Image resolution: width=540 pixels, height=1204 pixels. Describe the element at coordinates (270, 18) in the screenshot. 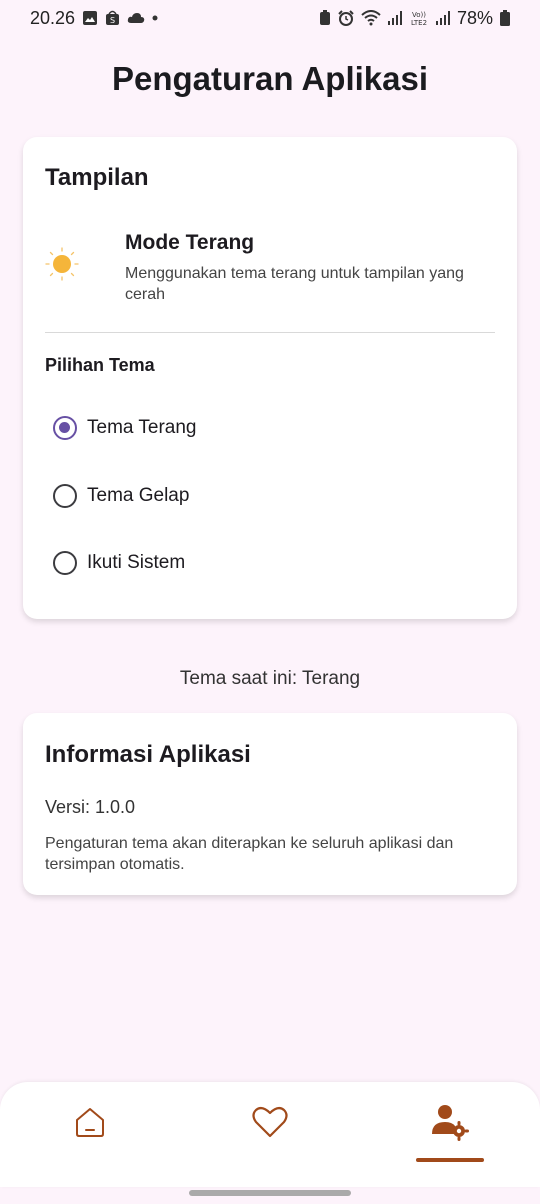

I see `status-bar: 20.26 S Vo)) LTE2 78%` at that location.